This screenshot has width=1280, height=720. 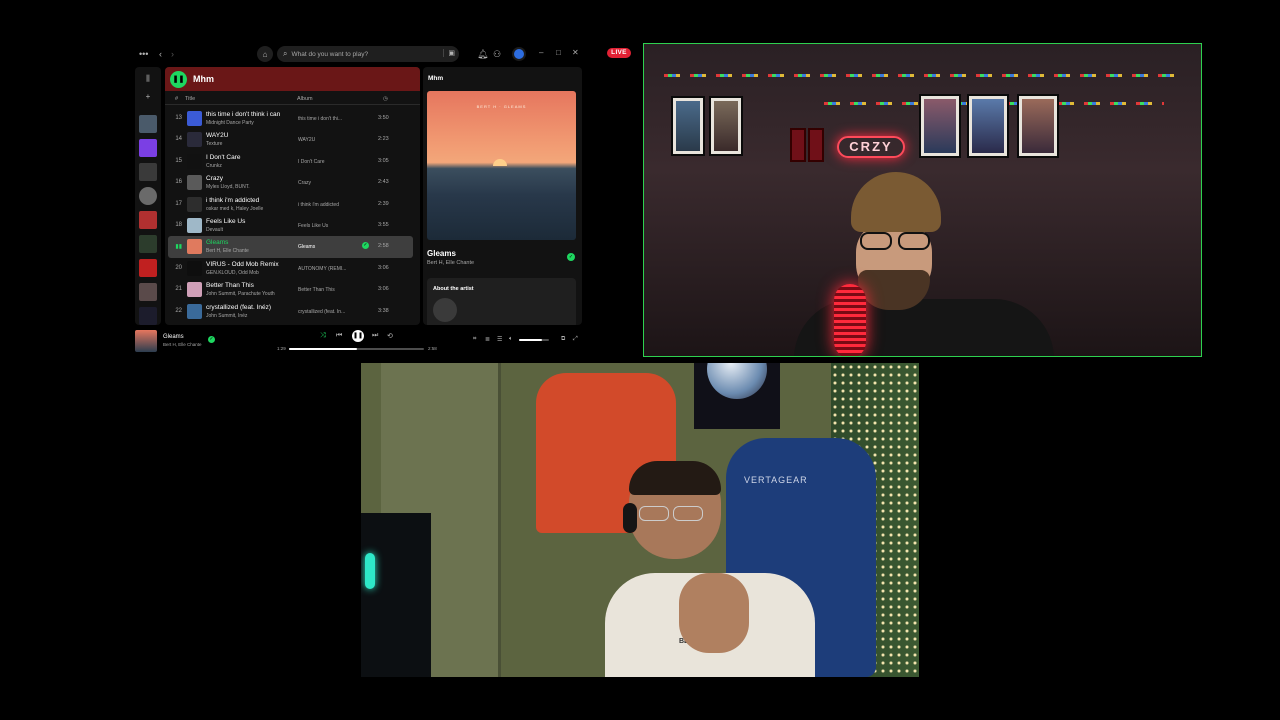 I want to click on column-album: Album, so click(x=305, y=99).